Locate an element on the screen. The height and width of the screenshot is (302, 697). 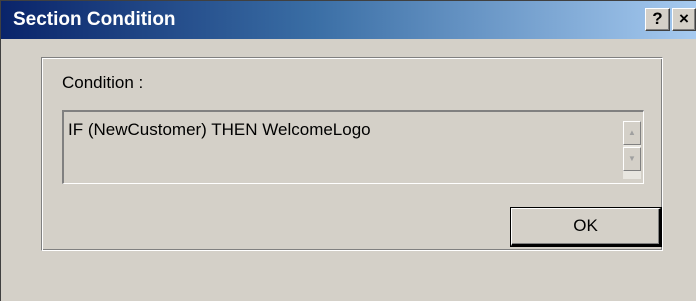
scroll-down-icon: ▼ is located at coordinates (632, 159).